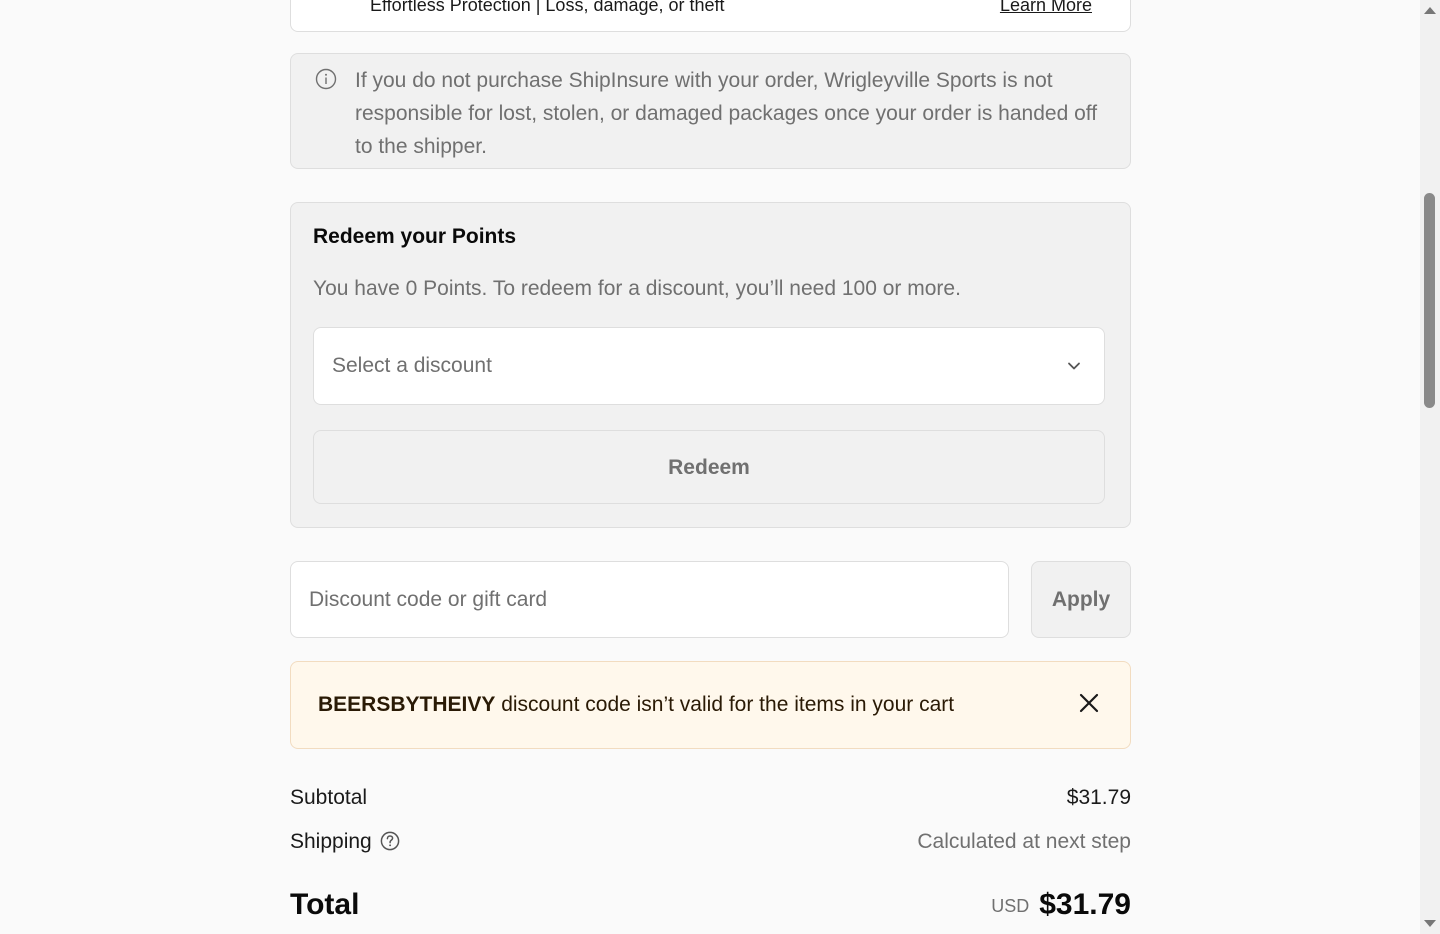  I want to click on total-value-wrap: USD $31.79, so click(1061, 905).